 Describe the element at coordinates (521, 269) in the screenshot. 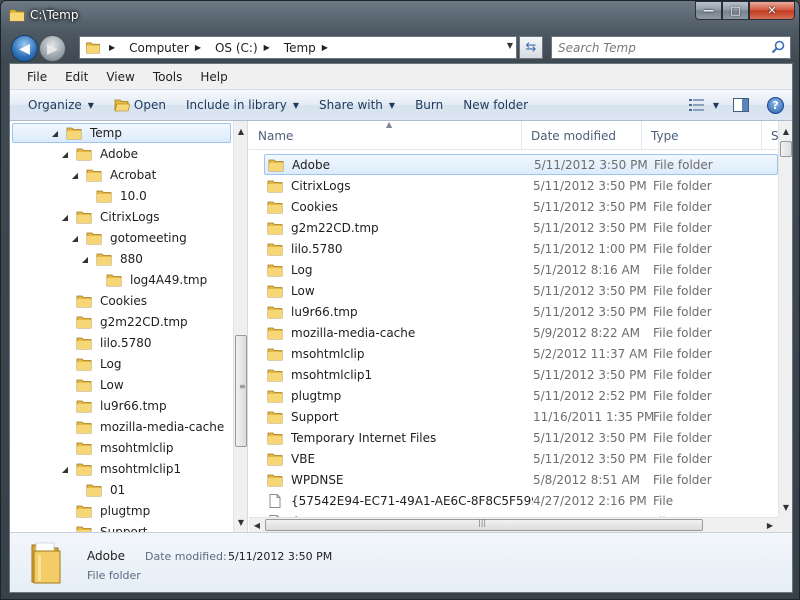

I see `file-row: Log 5/1/2012 8:16 AM File folder` at that location.